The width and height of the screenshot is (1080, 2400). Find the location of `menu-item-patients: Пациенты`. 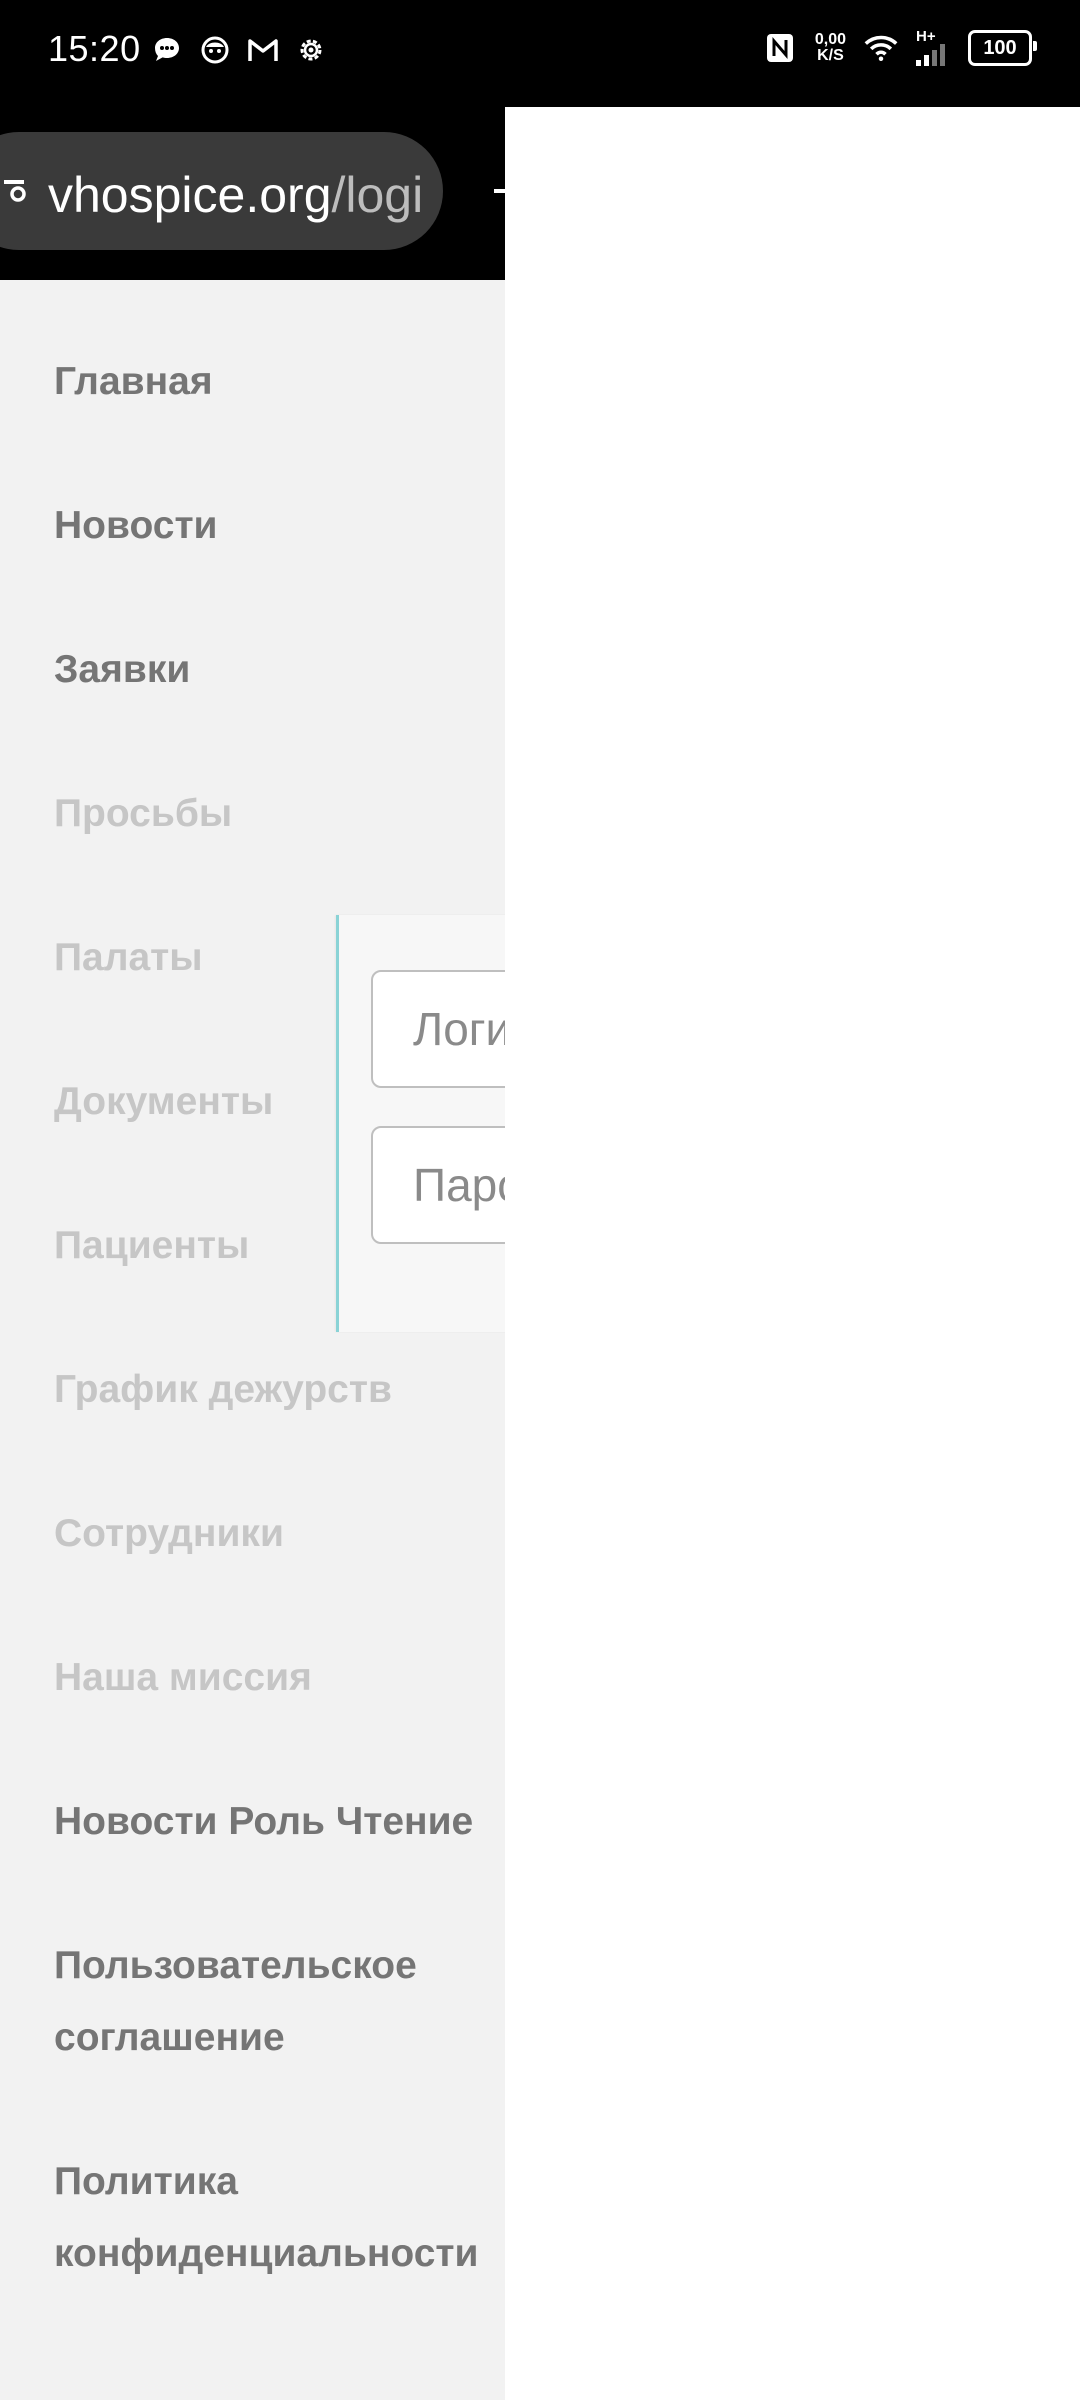

menu-item-patients: Пациенты is located at coordinates (152, 1245).